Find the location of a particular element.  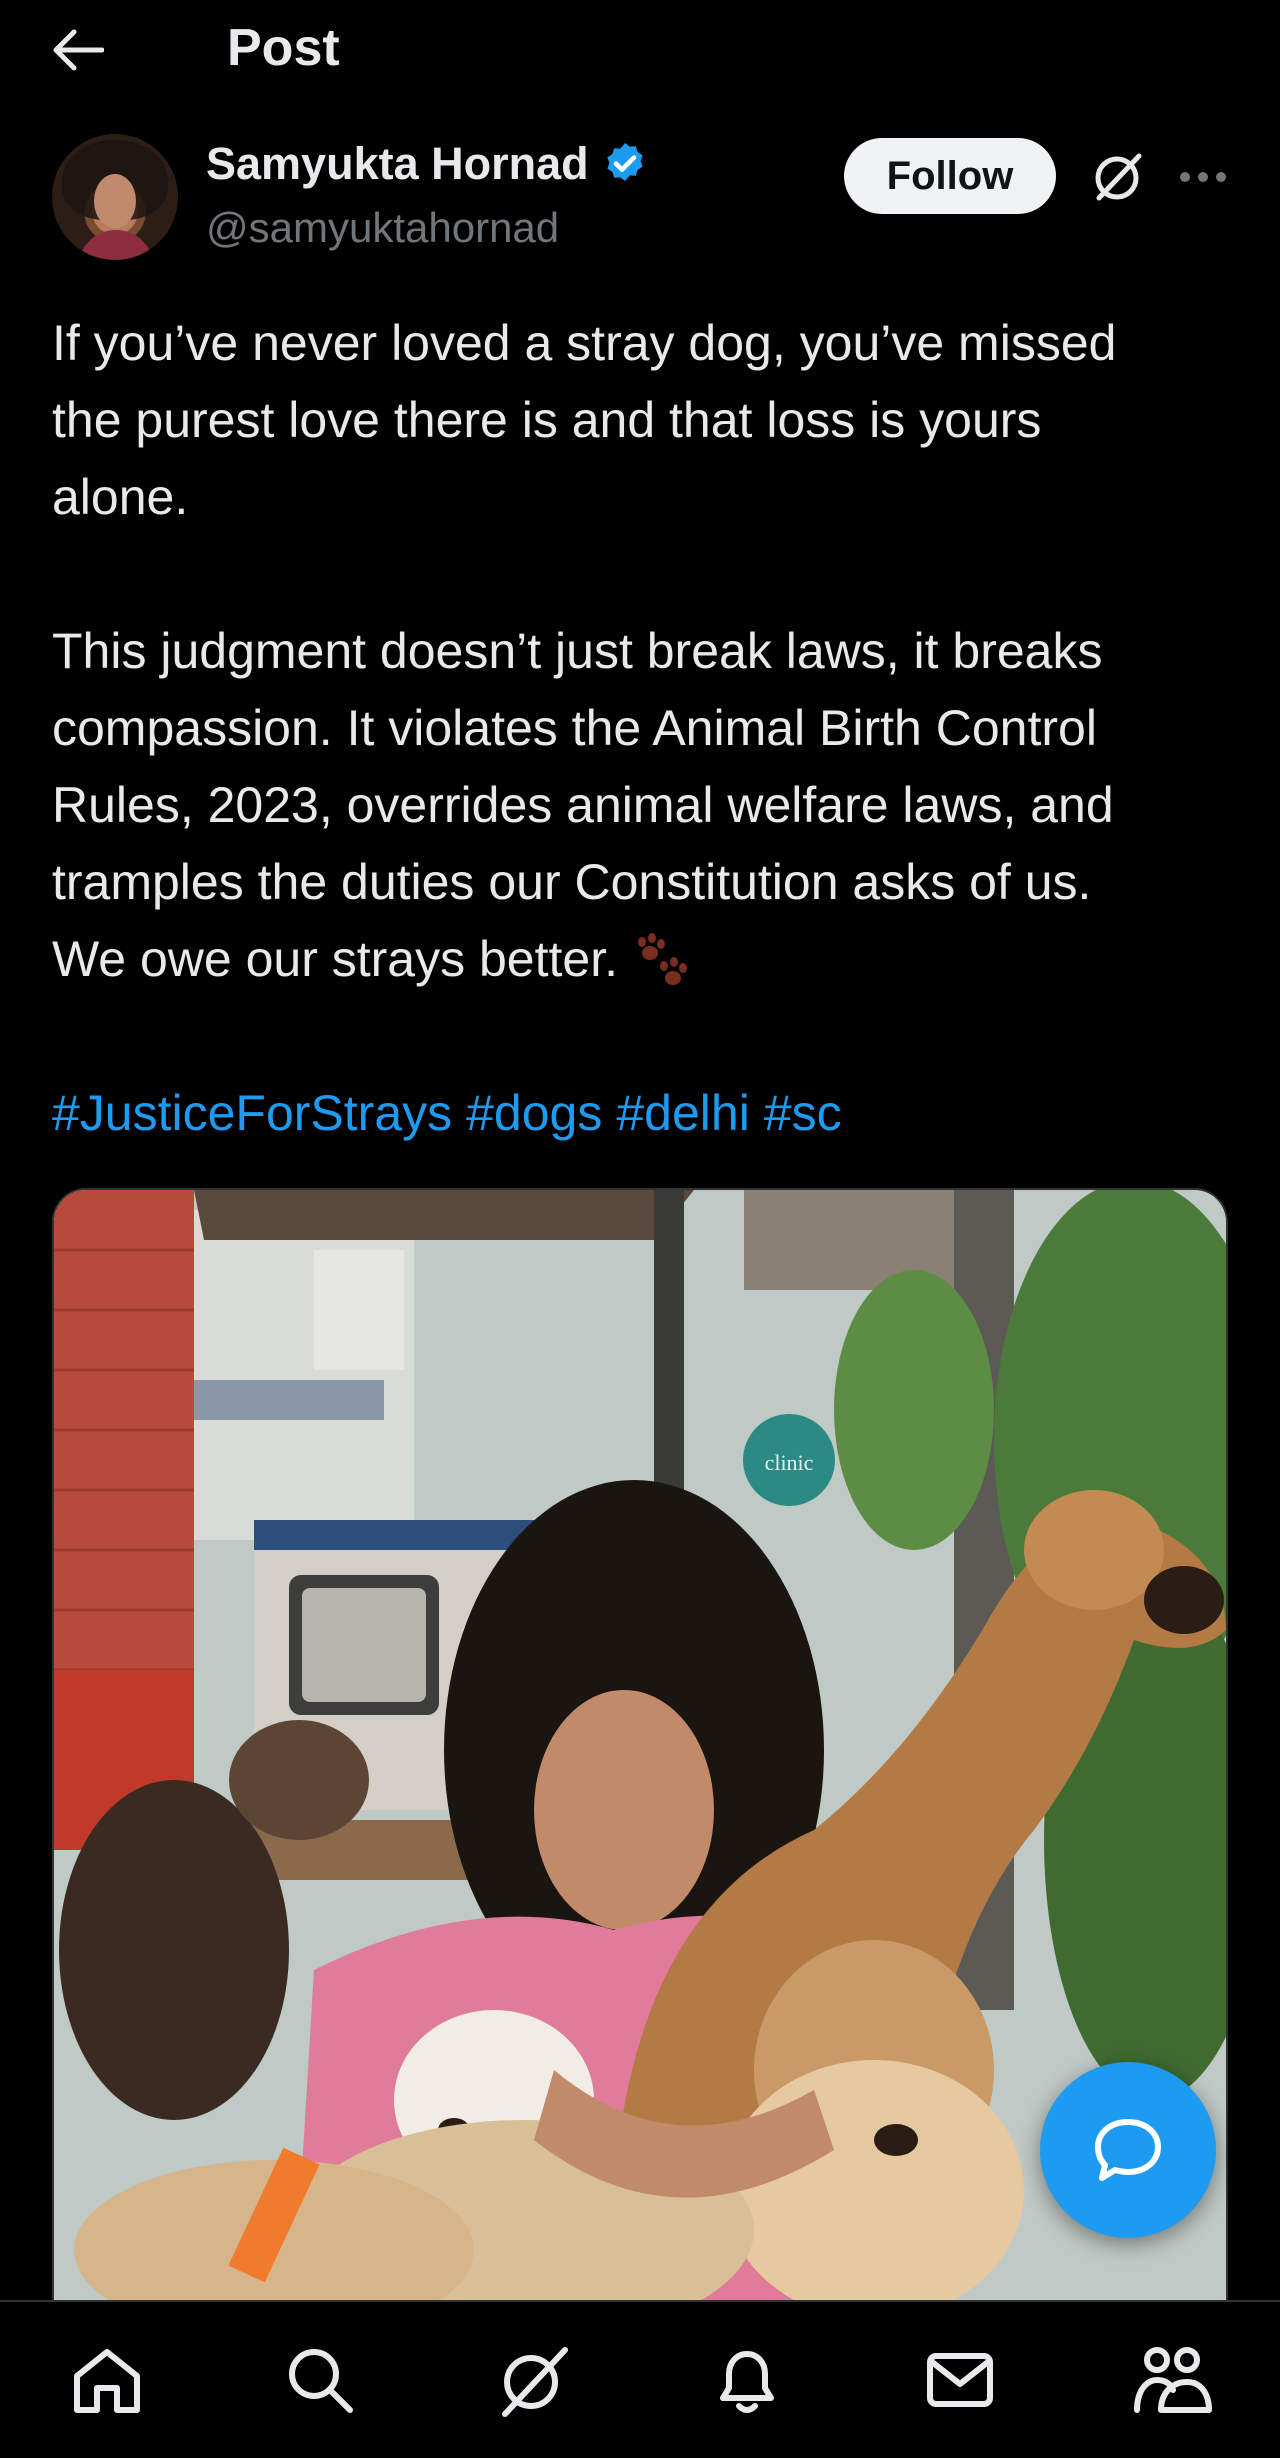

nav-search is located at coordinates (320, 2380).